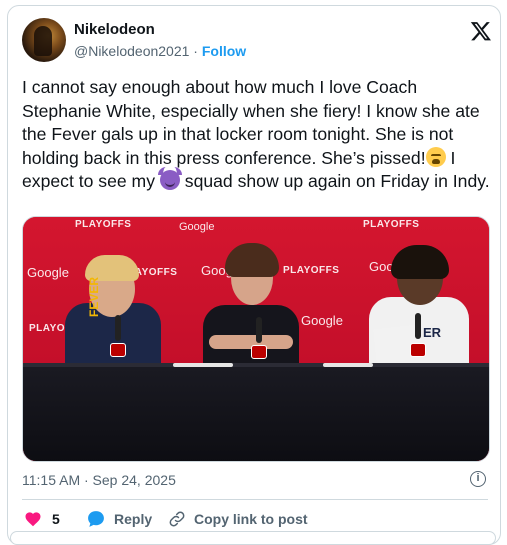  Describe the element at coordinates (435, 156) in the screenshot. I see `tired-face-emoji-icon` at that location.